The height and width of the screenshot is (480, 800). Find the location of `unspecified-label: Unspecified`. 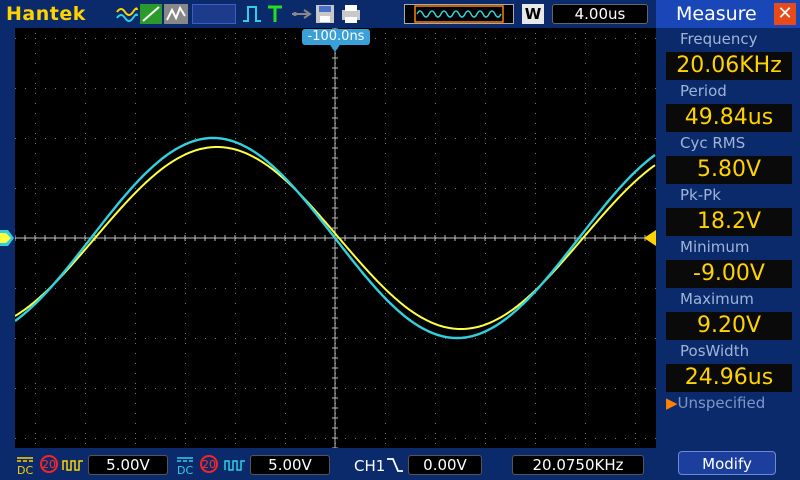

unspecified-label: Unspecified is located at coordinates (721, 403).